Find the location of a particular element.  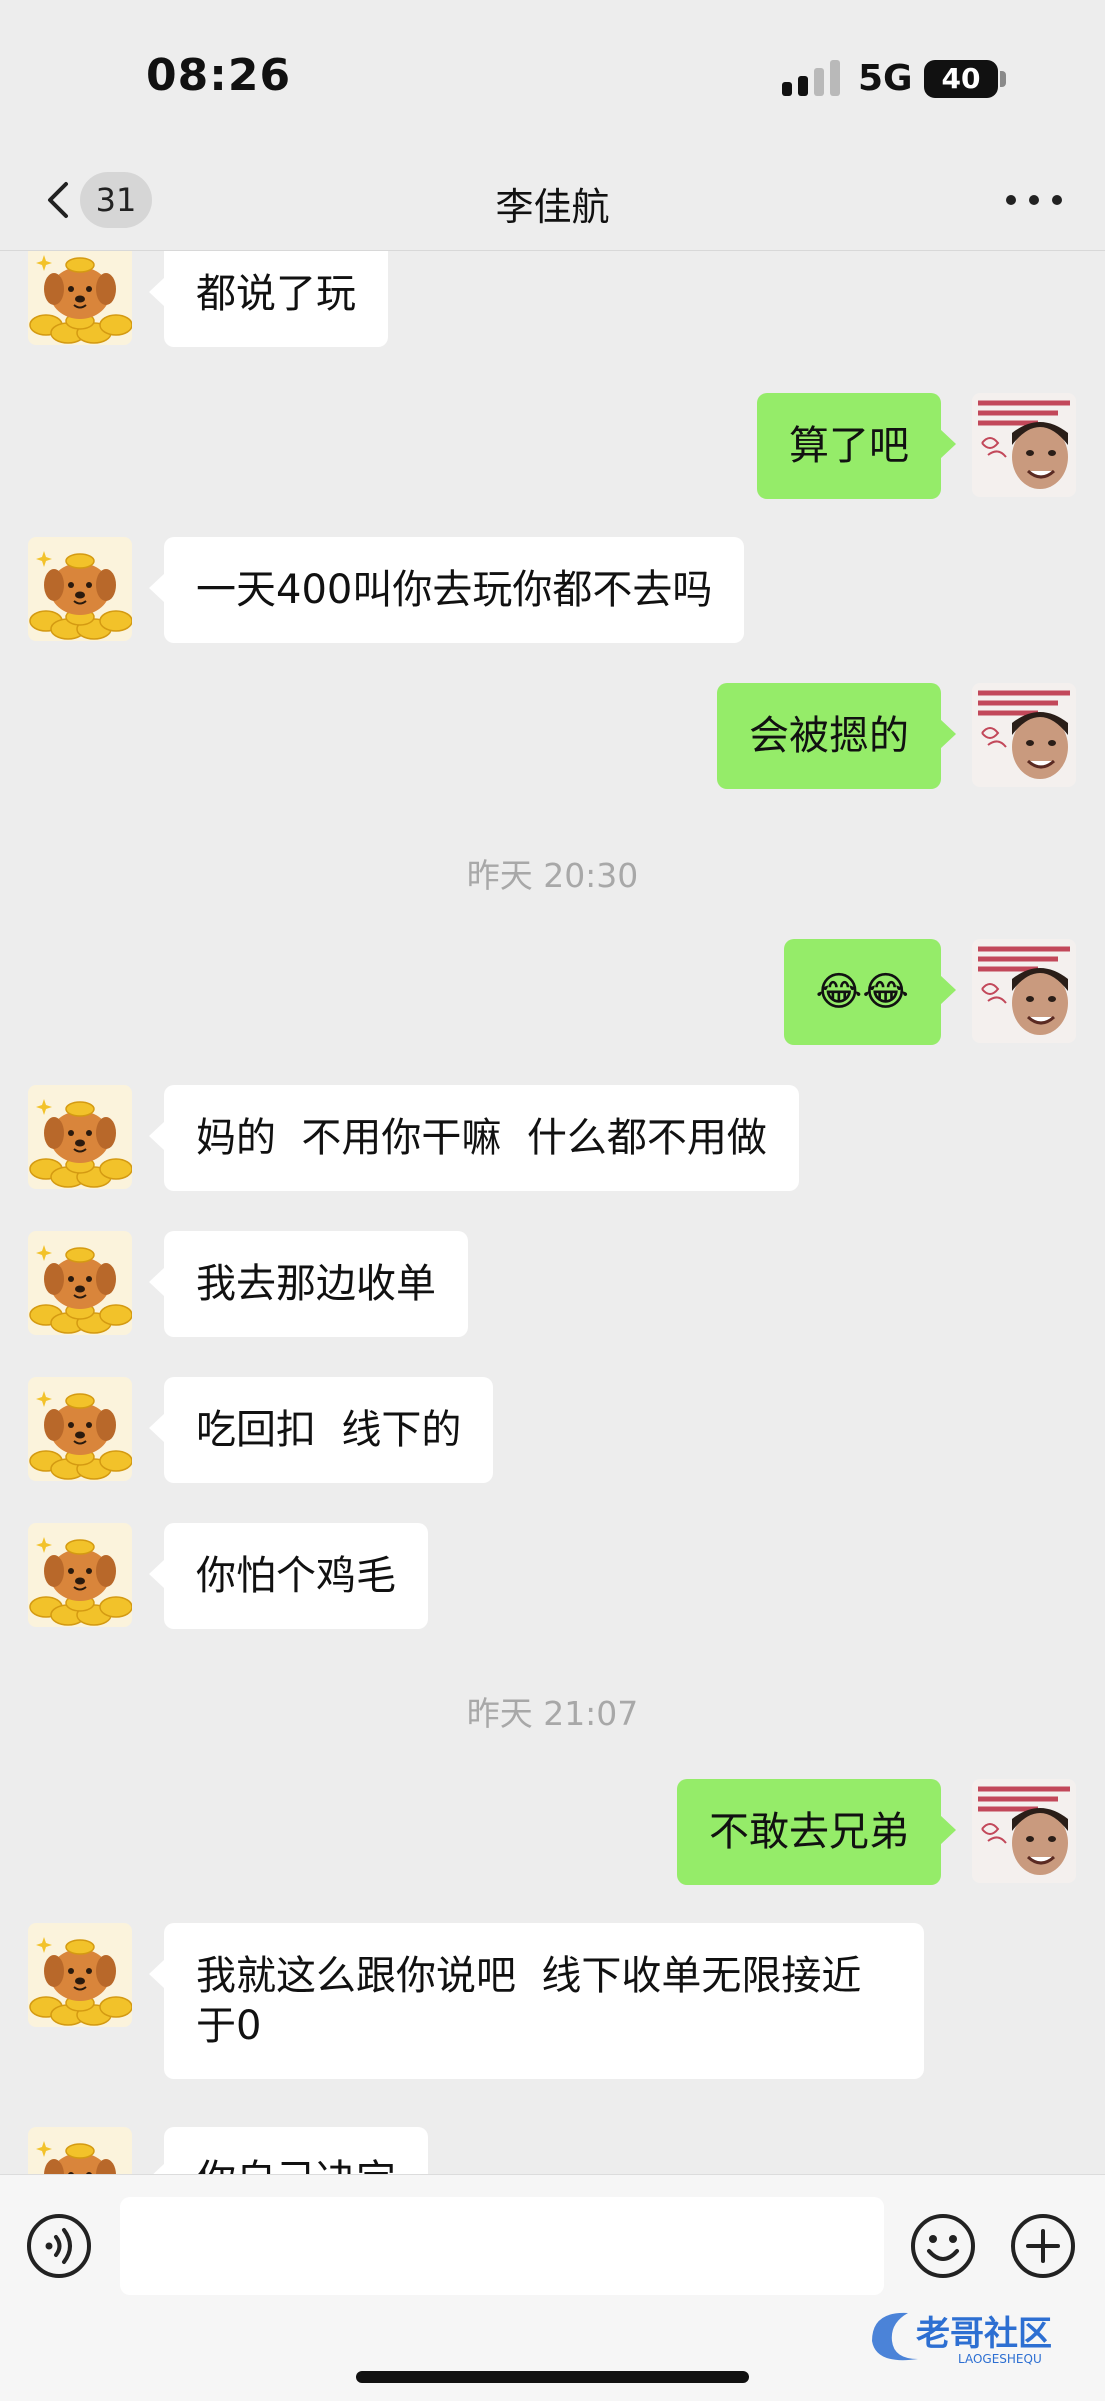

time-divider: 昨天 20:30 is located at coordinates (552, 875).